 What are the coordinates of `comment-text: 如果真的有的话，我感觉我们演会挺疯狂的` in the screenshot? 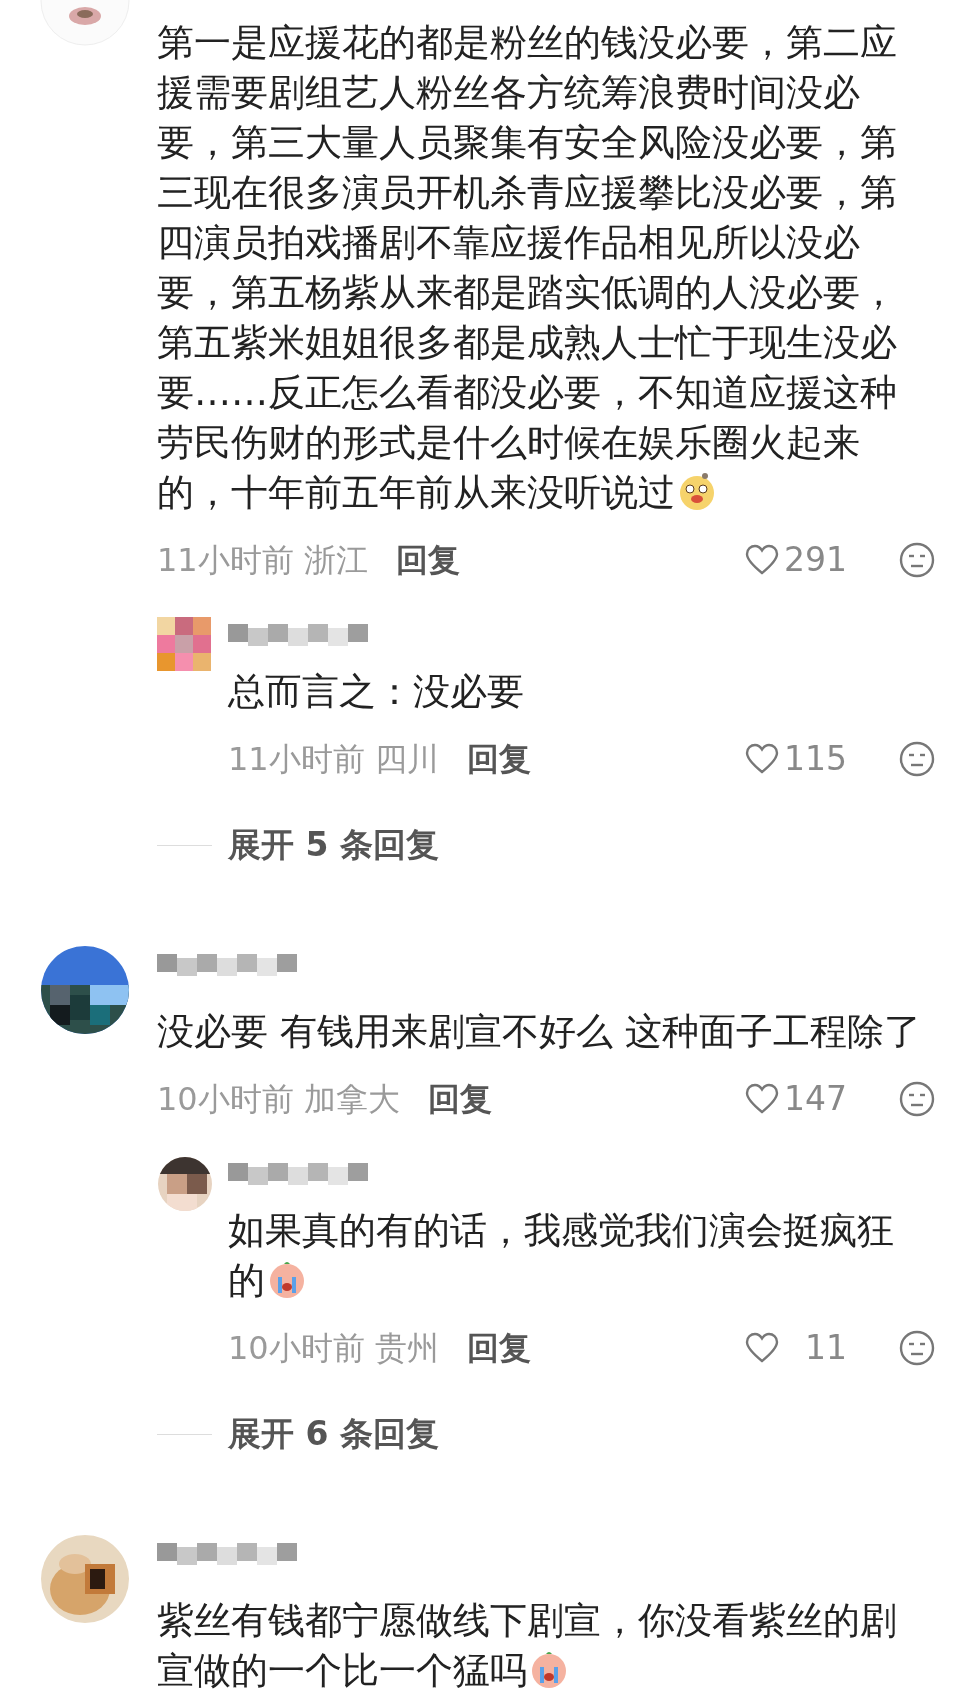 It's located at (561, 1256).